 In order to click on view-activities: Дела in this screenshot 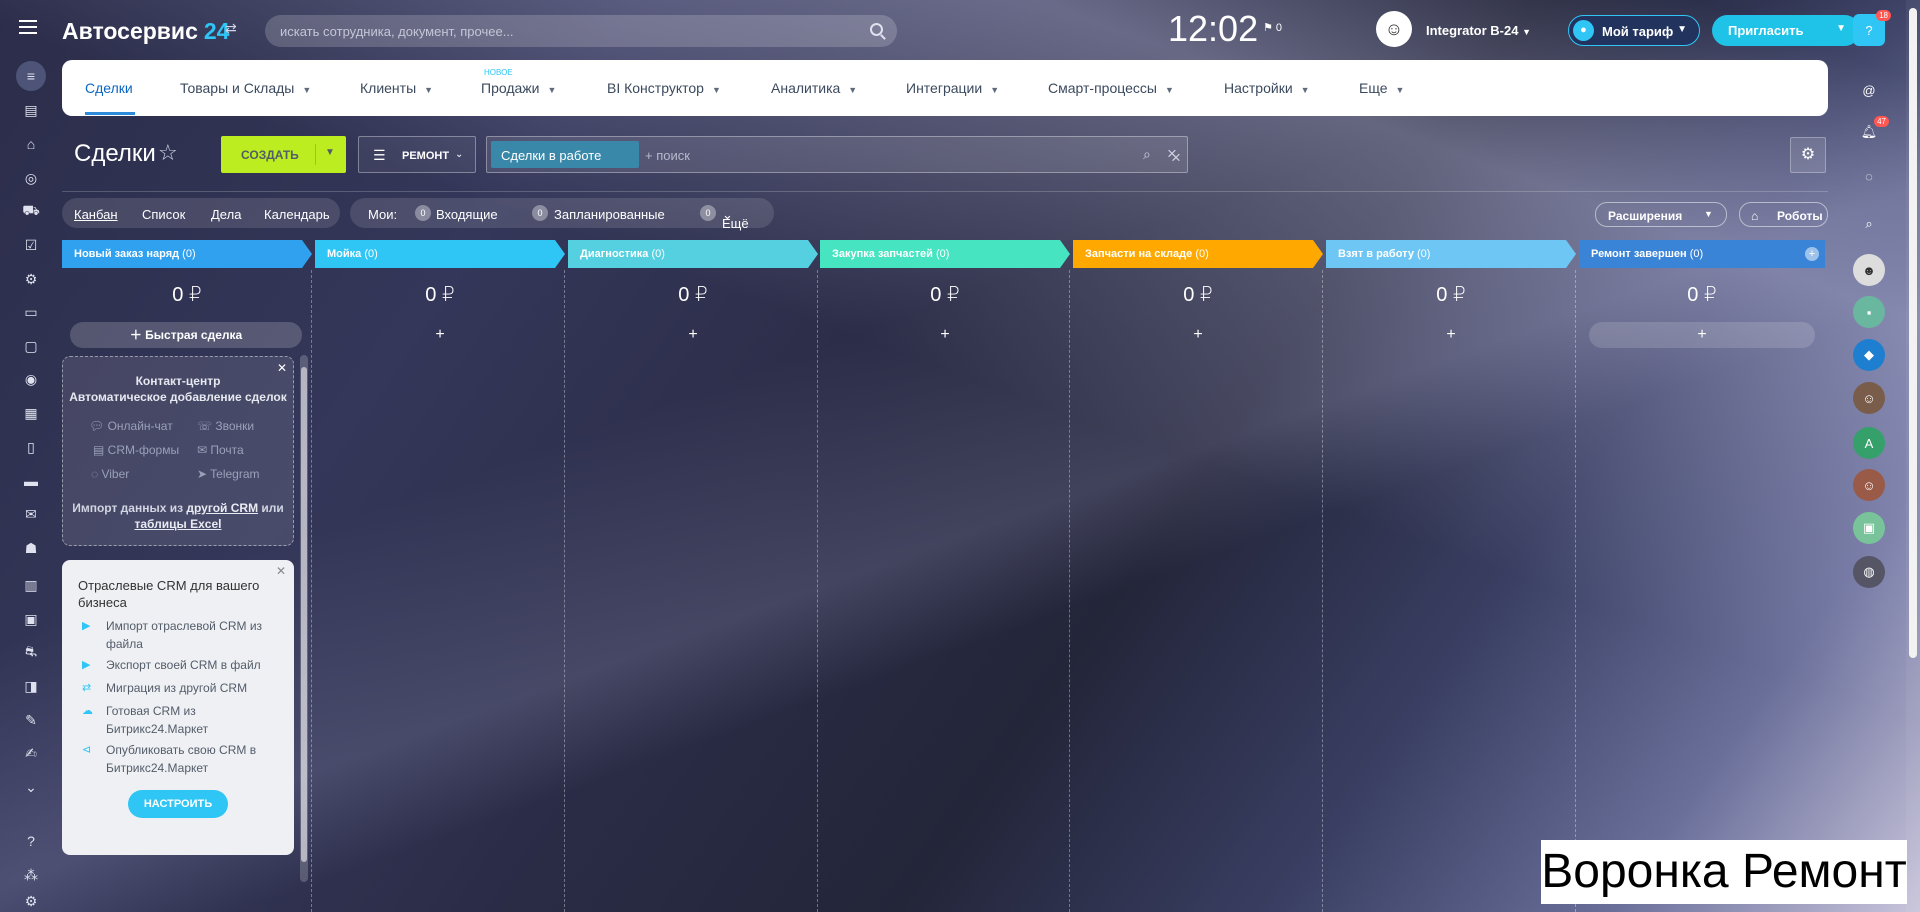, I will do `click(226, 214)`.